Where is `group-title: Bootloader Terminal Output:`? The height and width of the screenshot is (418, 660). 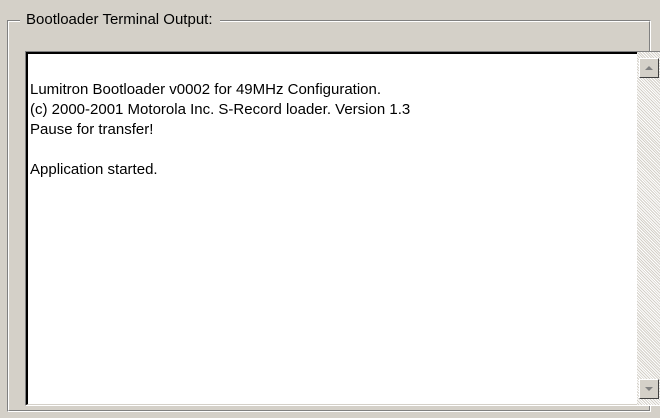 group-title: Bootloader Terminal Output: is located at coordinates (120, 20).